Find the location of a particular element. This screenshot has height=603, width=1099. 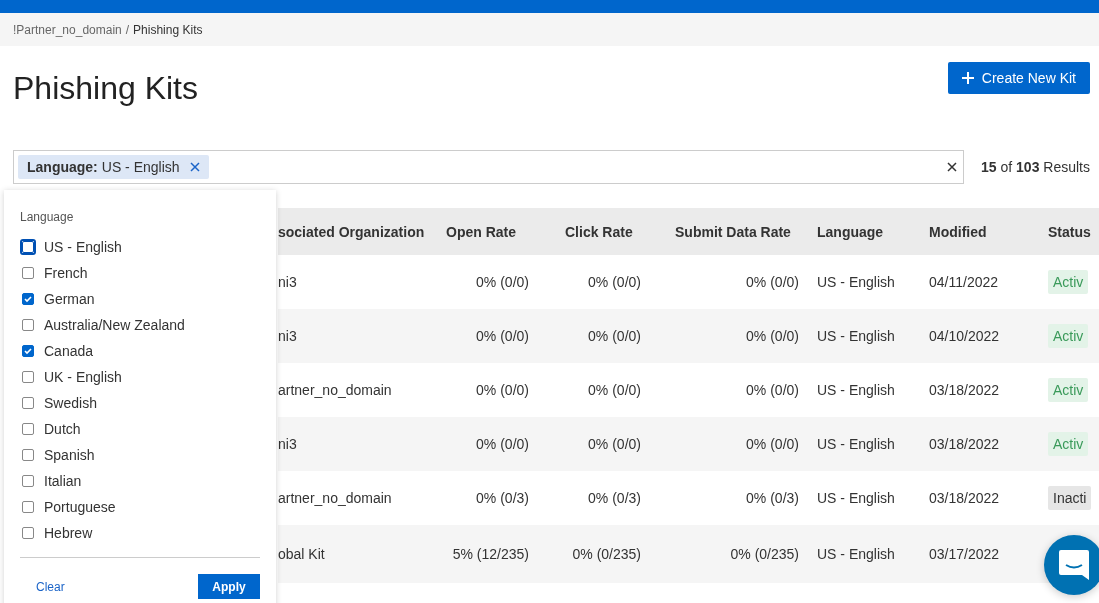

column-header: Language is located at coordinates (871, 231).